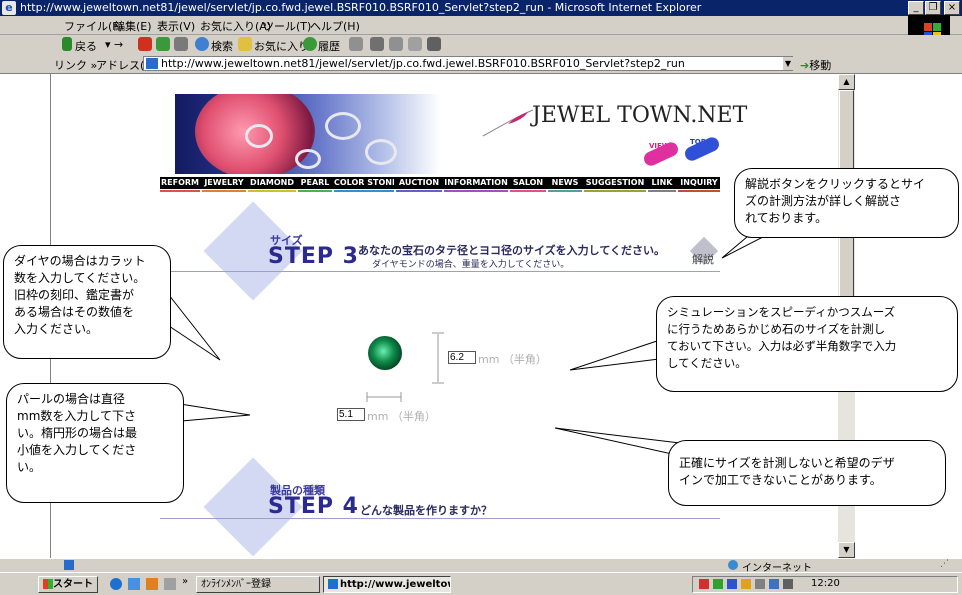 This screenshot has width=962, height=595. Describe the element at coordinates (385, 353) in the screenshot. I see `gem-image` at that location.